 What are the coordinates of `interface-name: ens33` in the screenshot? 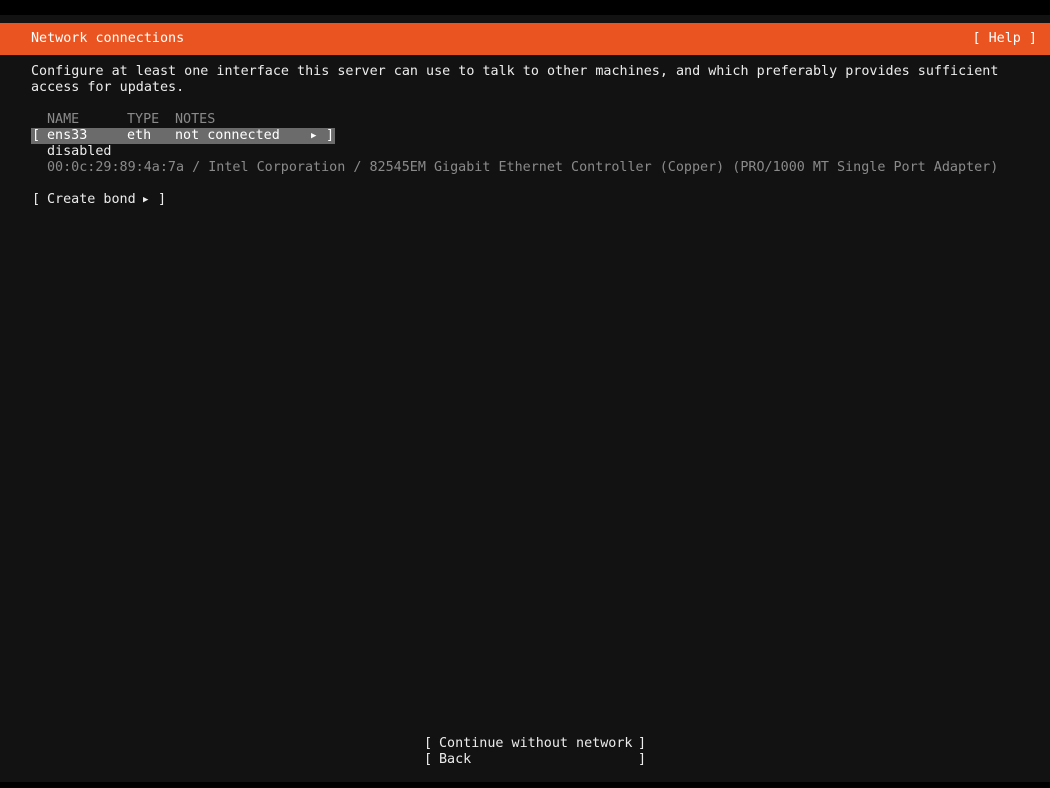 It's located at (67, 135).